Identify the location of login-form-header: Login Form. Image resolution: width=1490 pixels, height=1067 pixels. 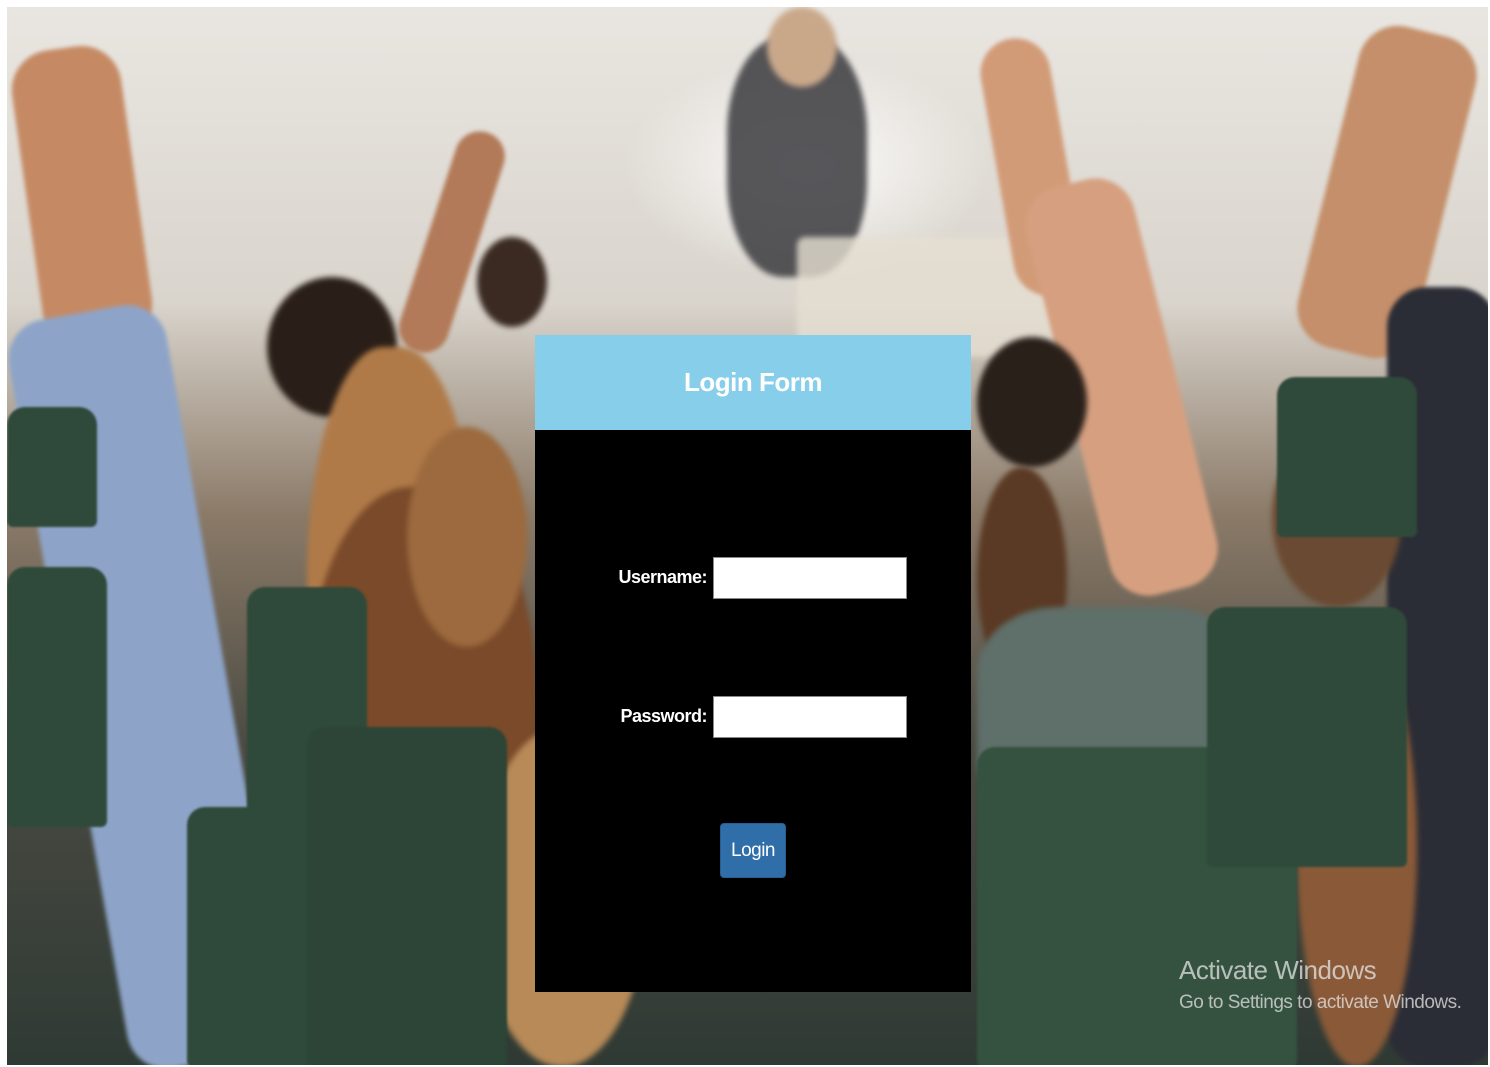
(753, 382).